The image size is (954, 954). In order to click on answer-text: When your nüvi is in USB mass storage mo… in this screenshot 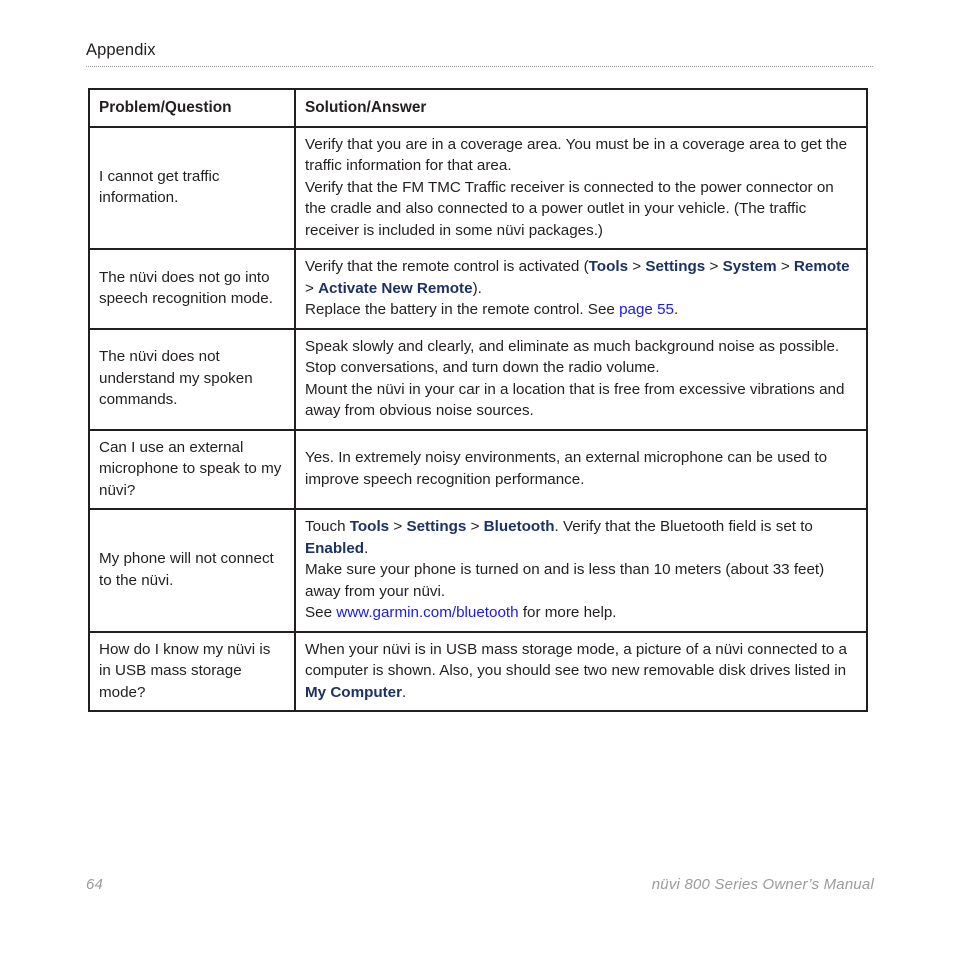, I will do `click(576, 660)`.